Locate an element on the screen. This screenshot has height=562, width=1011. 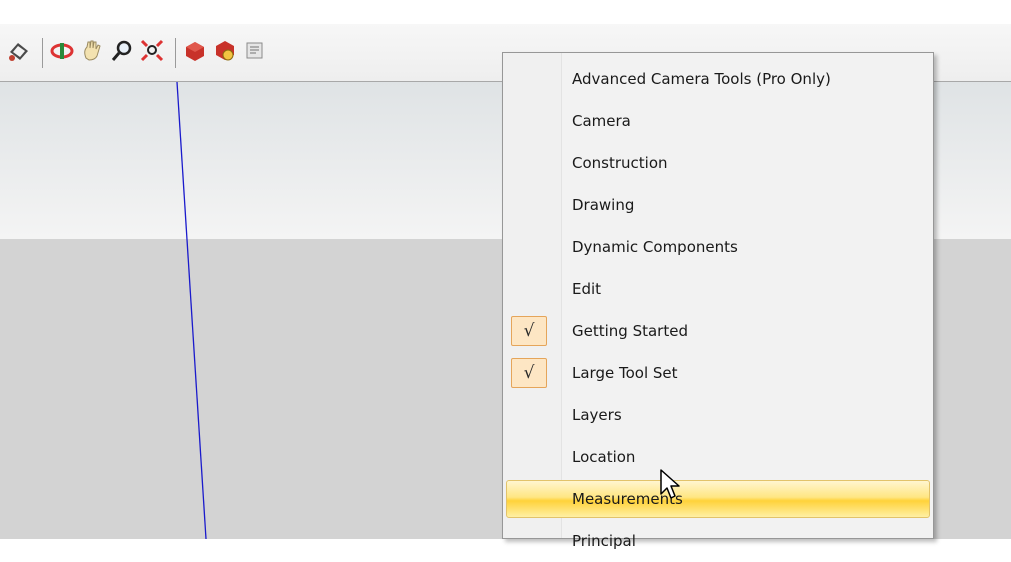
menu-item: Measurements is located at coordinates (718, 499).